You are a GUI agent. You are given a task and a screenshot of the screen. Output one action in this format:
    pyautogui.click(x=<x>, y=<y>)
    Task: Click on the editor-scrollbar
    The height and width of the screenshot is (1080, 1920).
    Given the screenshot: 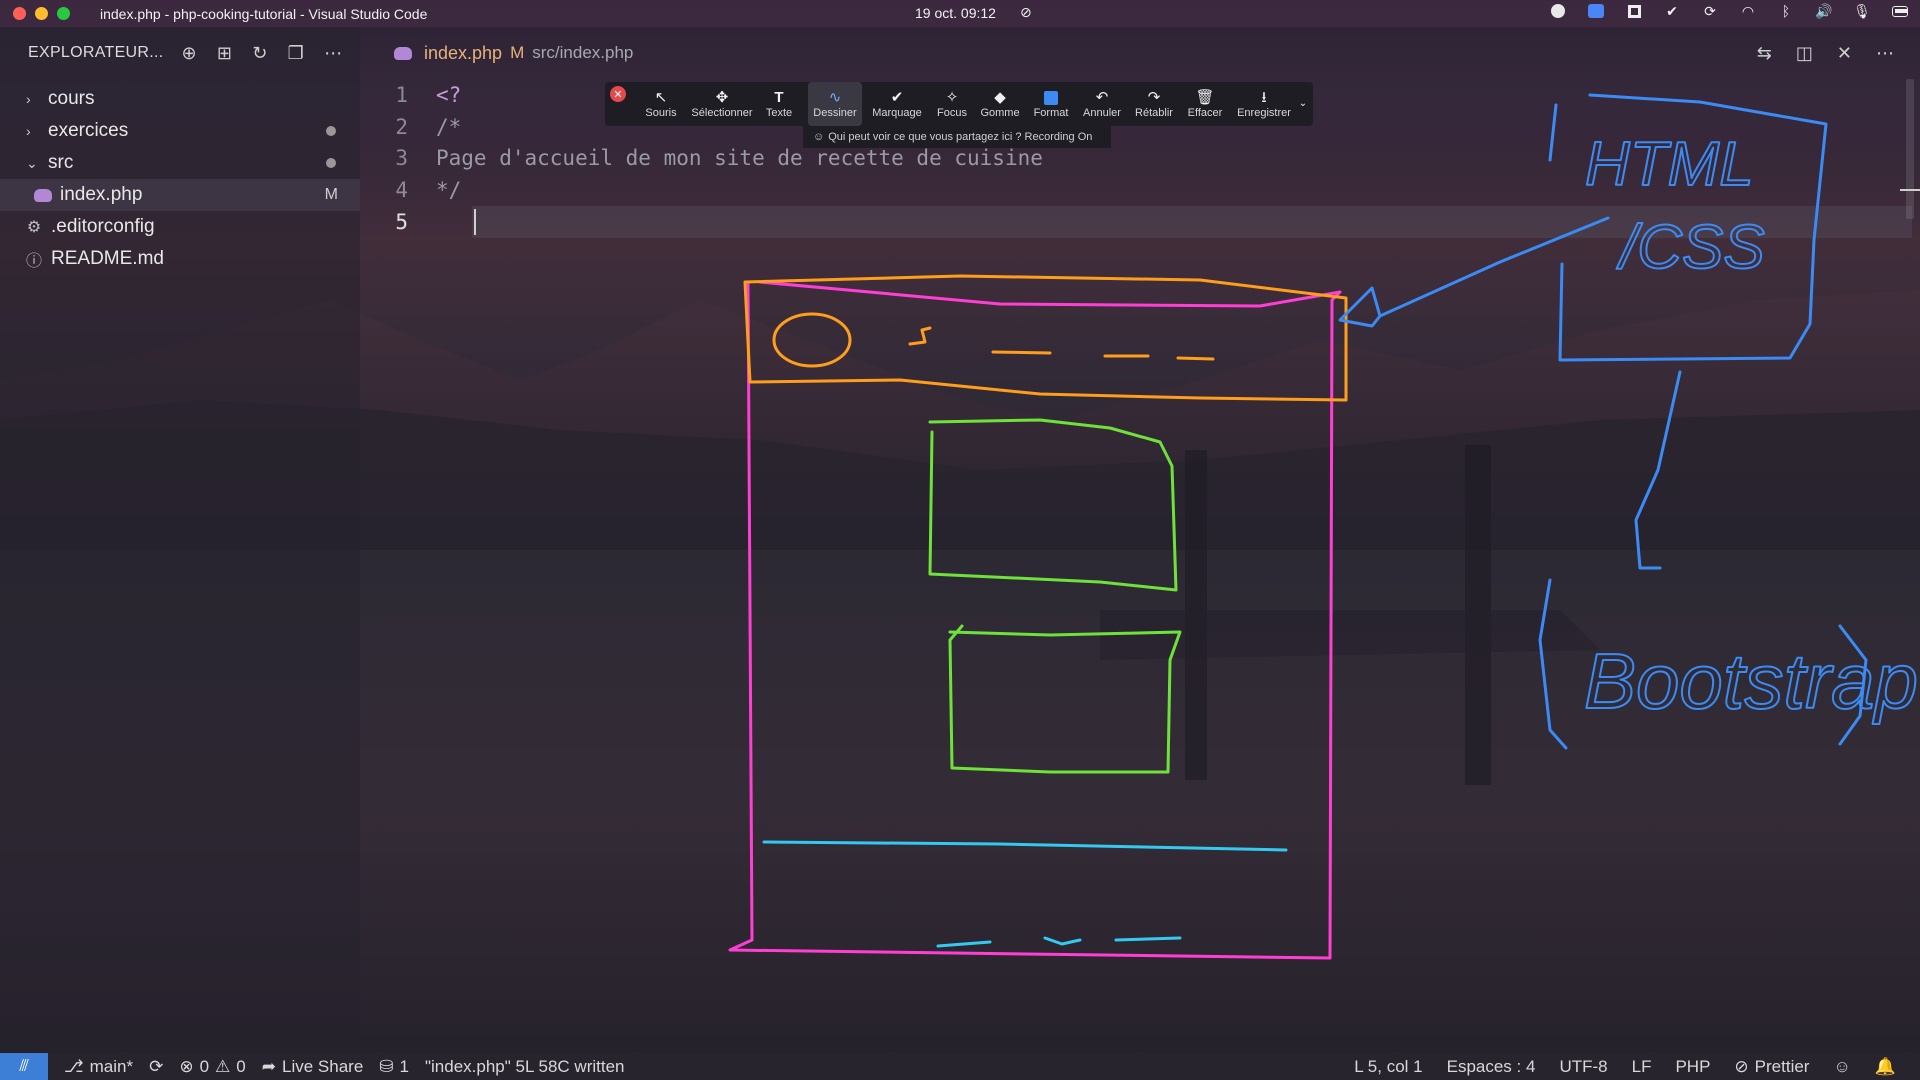 What is the action you would take?
    pyautogui.click(x=1910, y=149)
    